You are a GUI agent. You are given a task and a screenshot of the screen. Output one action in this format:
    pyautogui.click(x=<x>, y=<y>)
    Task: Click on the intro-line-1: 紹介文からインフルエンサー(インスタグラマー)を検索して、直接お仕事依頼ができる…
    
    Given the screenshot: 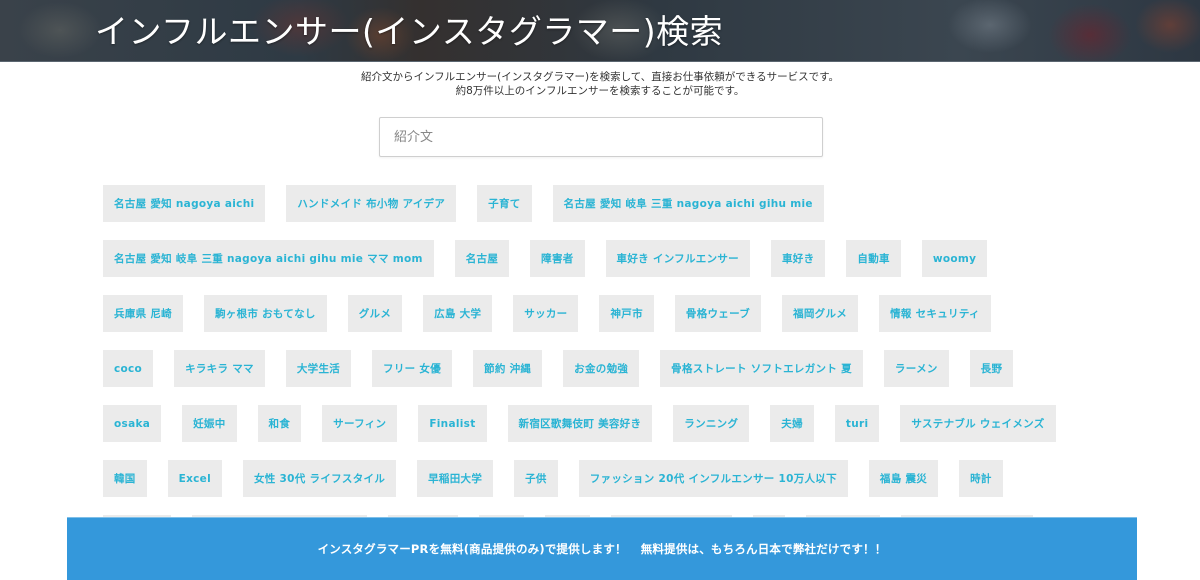 What is the action you would take?
    pyautogui.click(x=600, y=77)
    